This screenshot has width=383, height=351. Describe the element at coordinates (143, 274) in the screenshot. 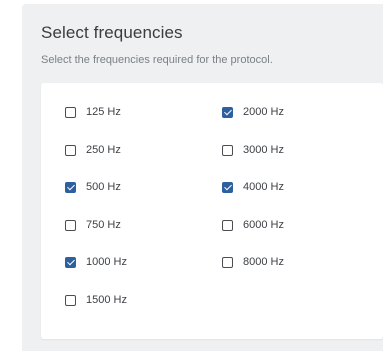

I see `frequency-option-1000: 1000 Hz` at that location.